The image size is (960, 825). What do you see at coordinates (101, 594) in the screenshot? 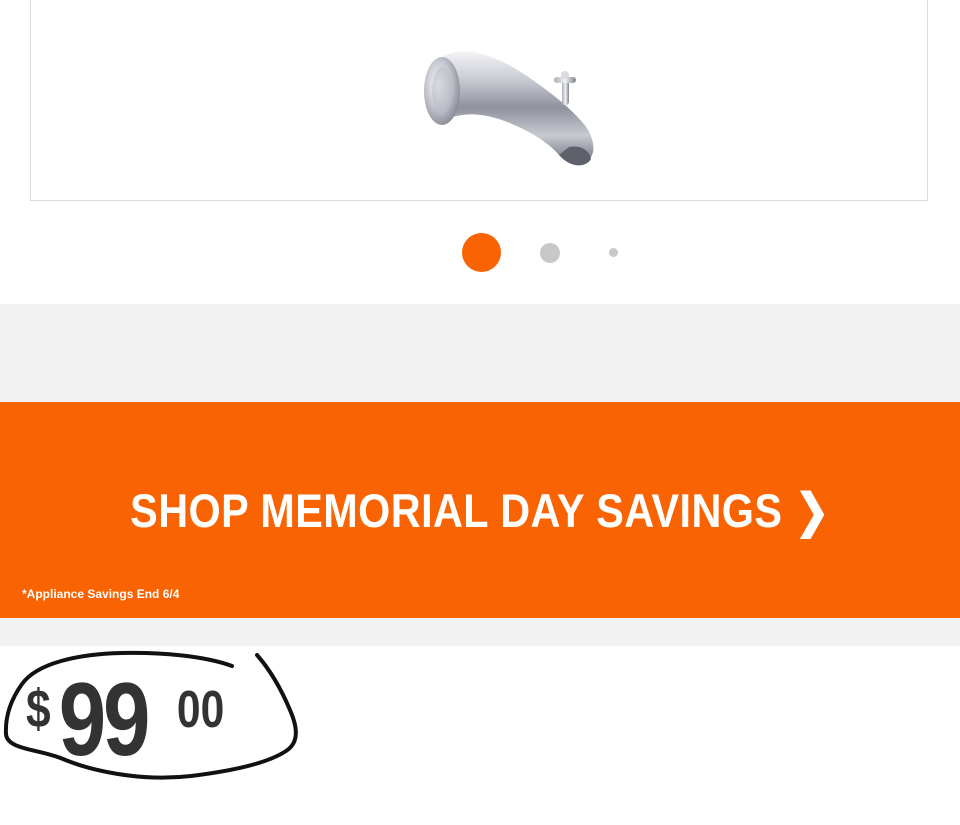
I see `promo-disclaimer: *Appliance Savings End 6/4` at bounding box center [101, 594].